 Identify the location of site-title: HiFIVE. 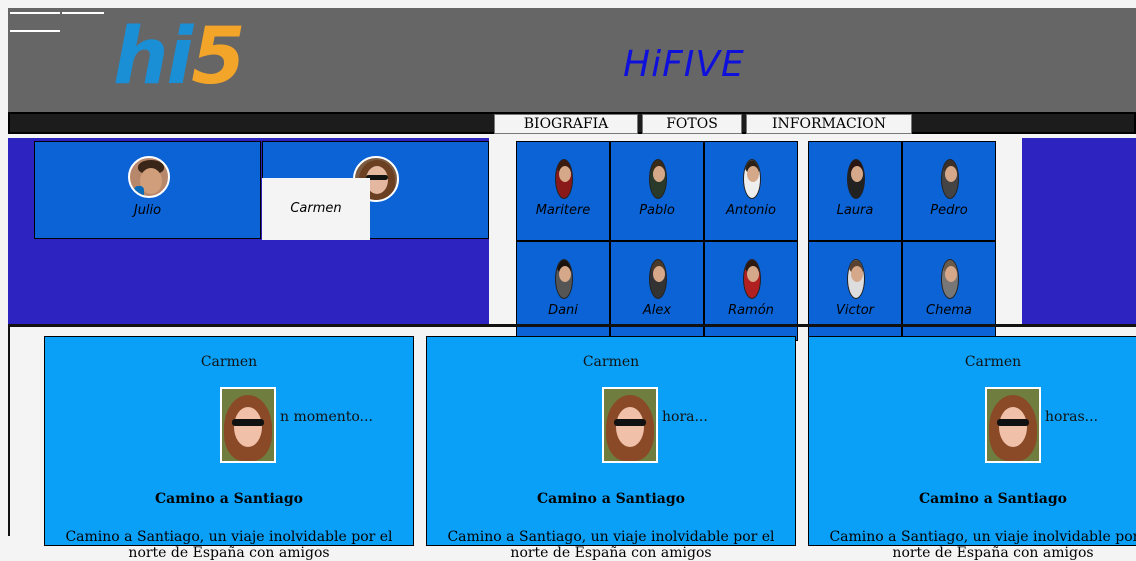
(684, 64).